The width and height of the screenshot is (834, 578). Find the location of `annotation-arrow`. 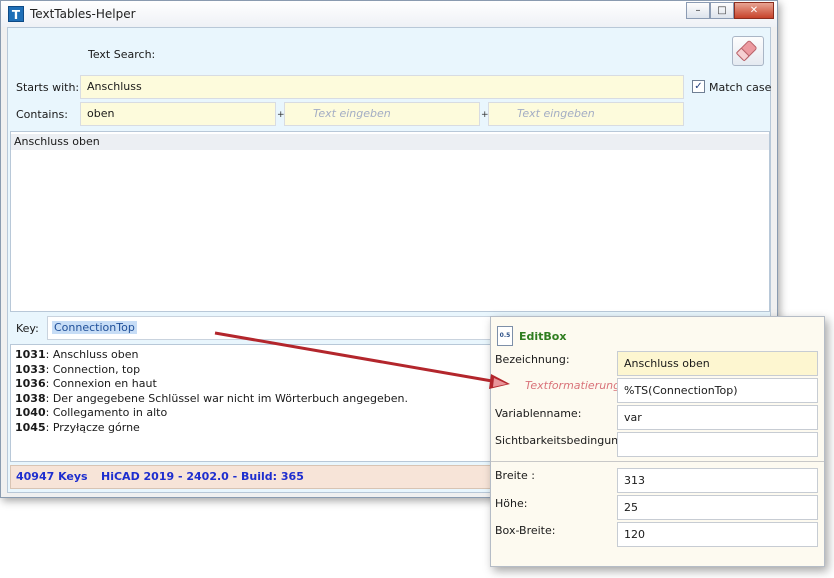

annotation-arrow is located at coordinates (362, 360).